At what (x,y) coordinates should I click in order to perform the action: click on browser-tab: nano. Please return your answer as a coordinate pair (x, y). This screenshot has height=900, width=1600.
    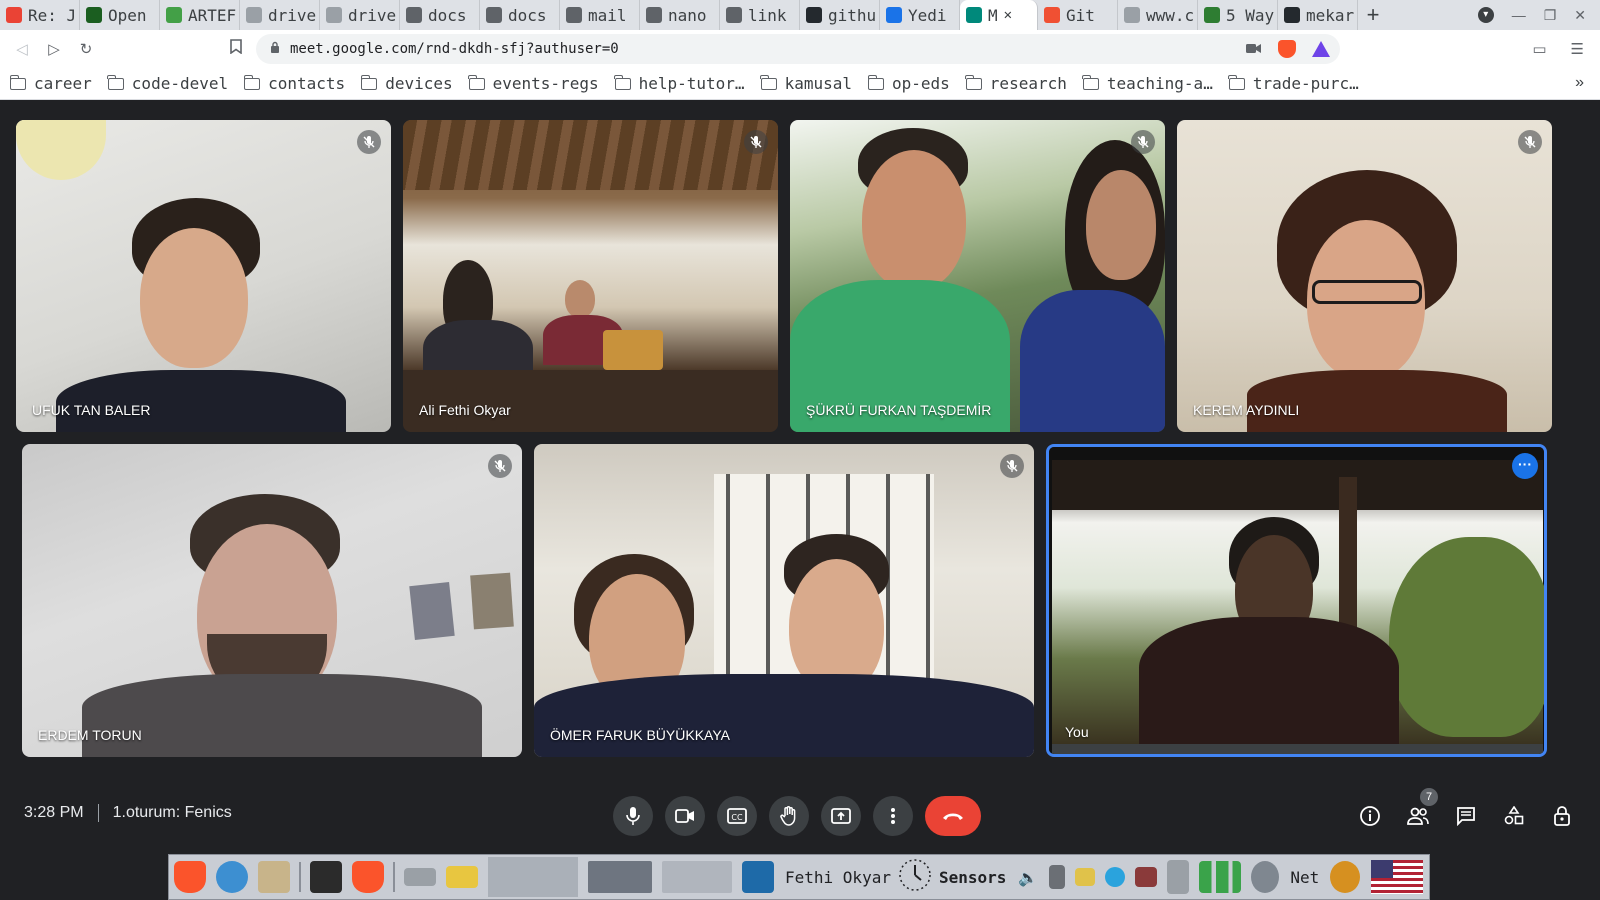
    Looking at the image, I should click on (680, 15).